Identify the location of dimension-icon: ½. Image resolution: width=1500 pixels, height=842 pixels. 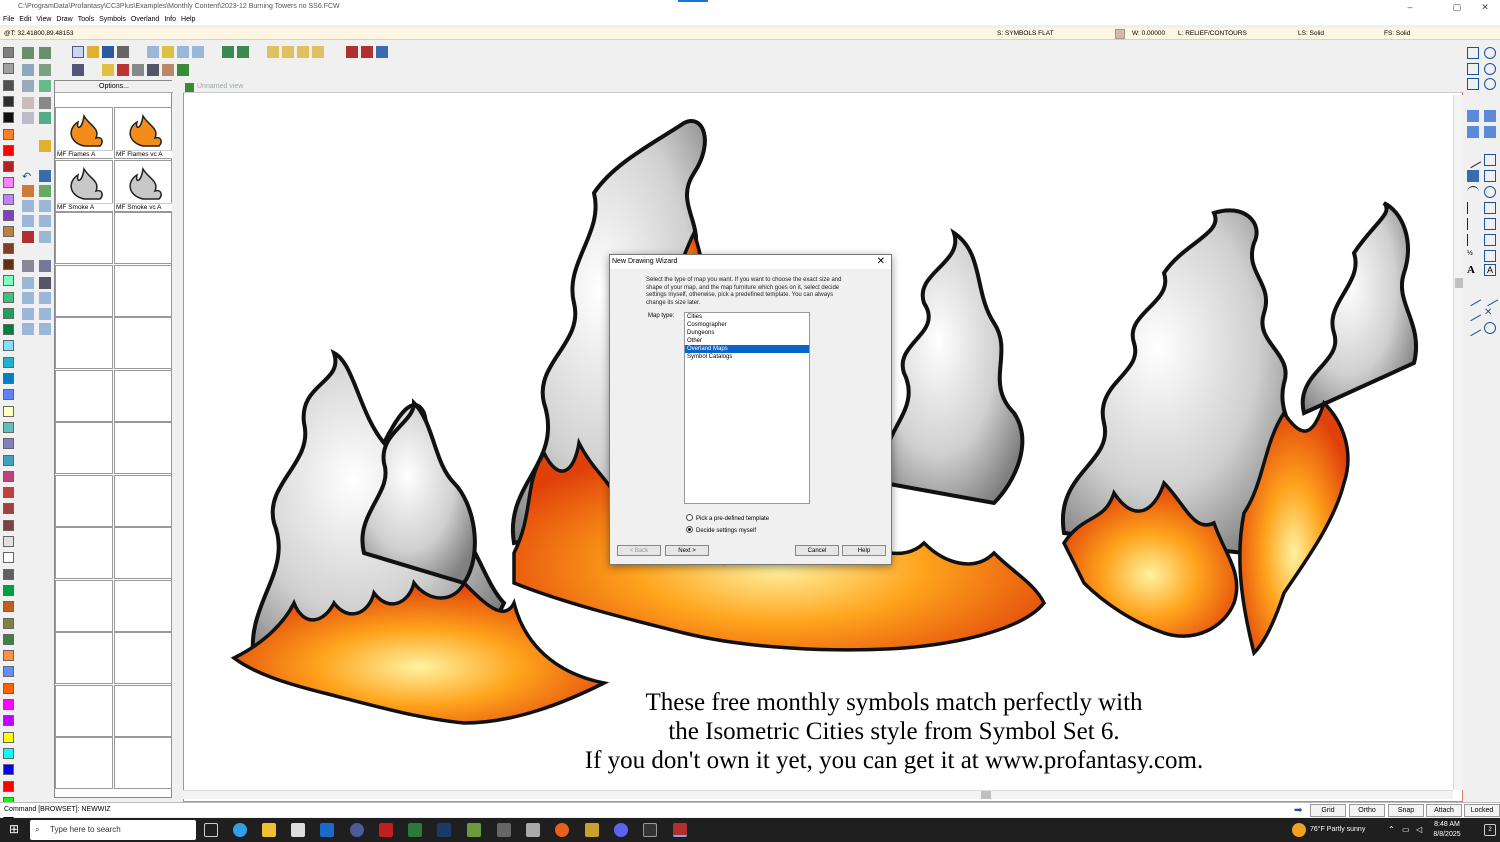
(1473, 256).